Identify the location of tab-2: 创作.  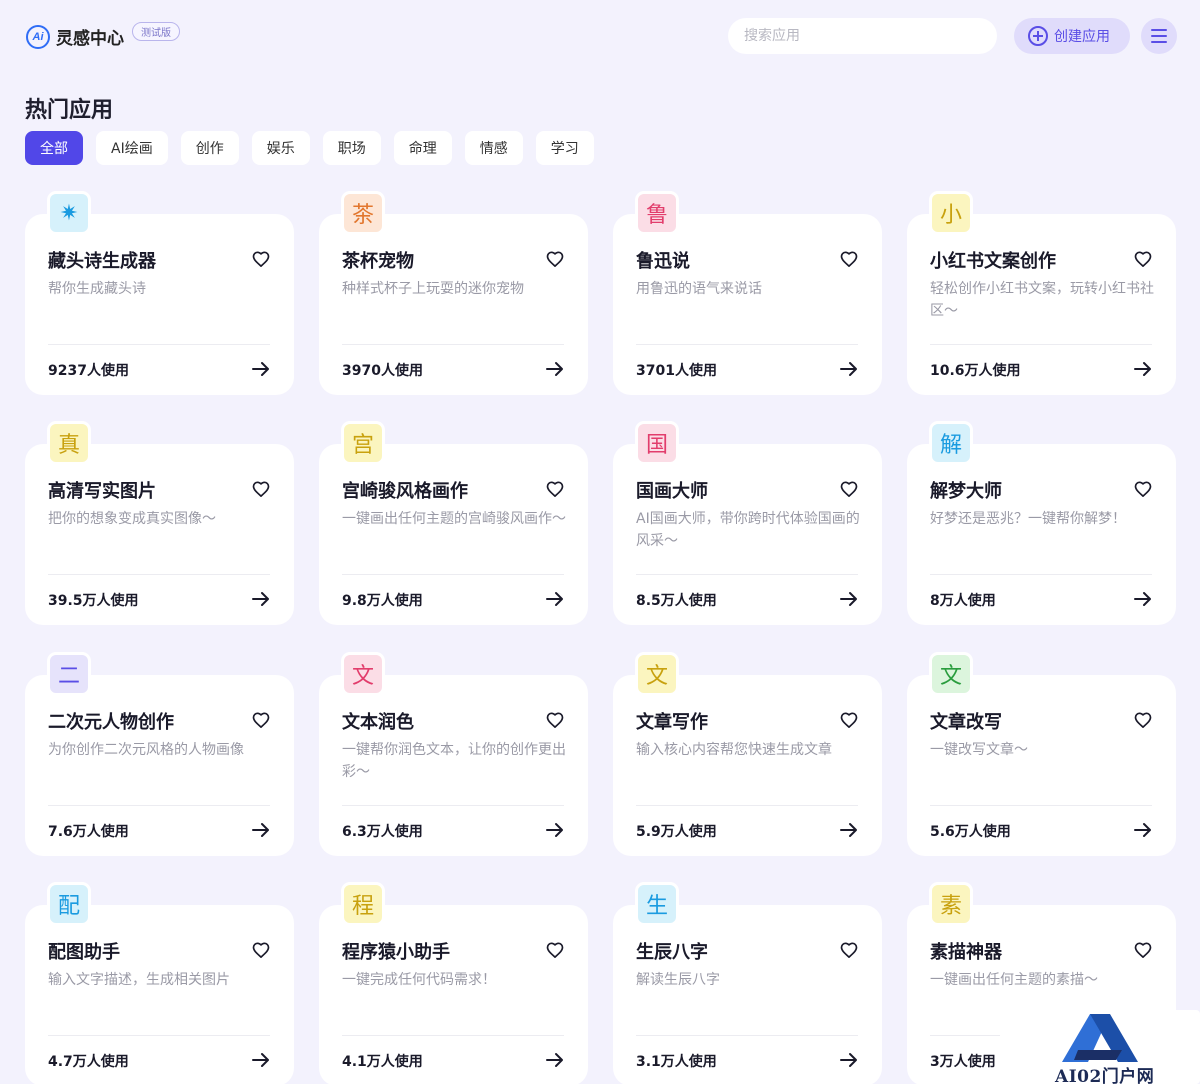
(209, 148).